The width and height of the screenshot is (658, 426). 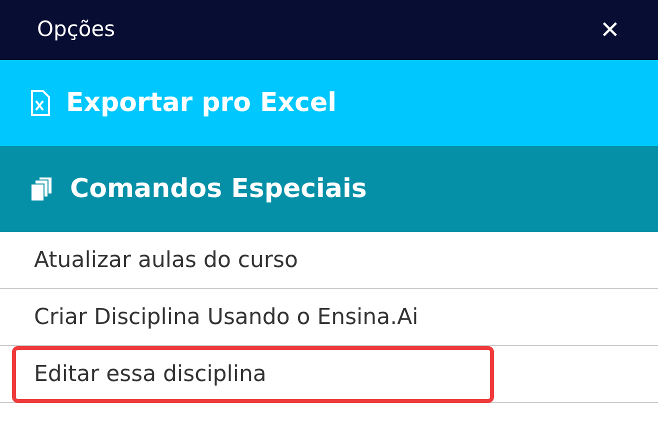 What do you see at coordinates (610, 30) in the screenshot?
I see `close-button: ✕` at bounding box center [610, 30].